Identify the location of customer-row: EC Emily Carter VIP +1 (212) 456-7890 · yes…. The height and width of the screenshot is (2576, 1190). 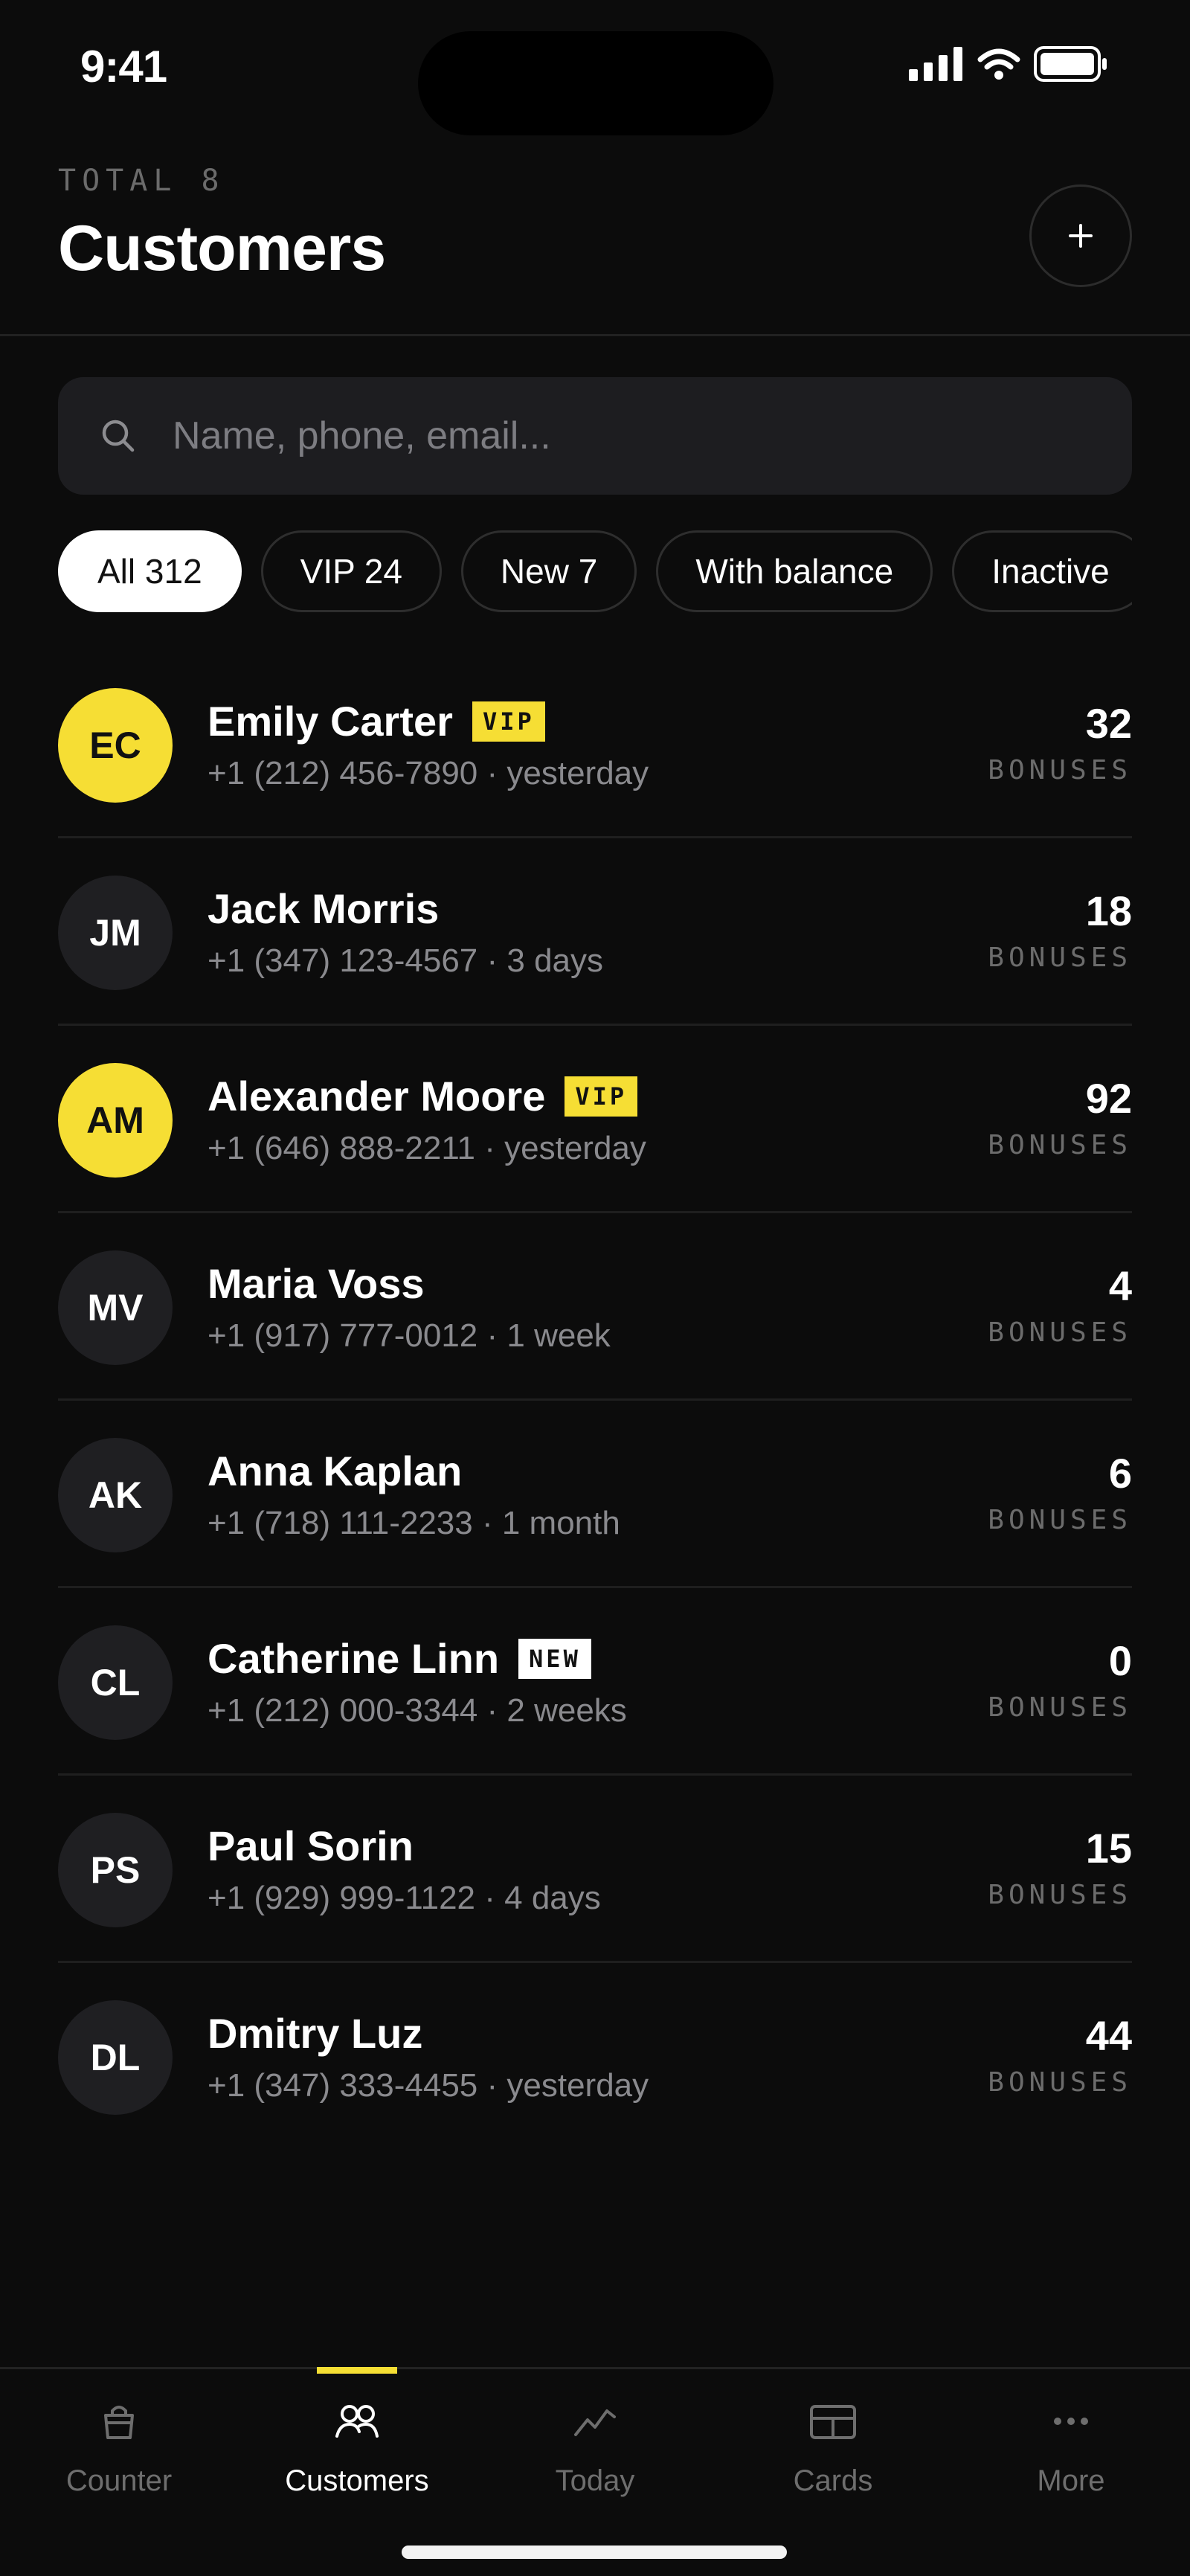
(595, 744).